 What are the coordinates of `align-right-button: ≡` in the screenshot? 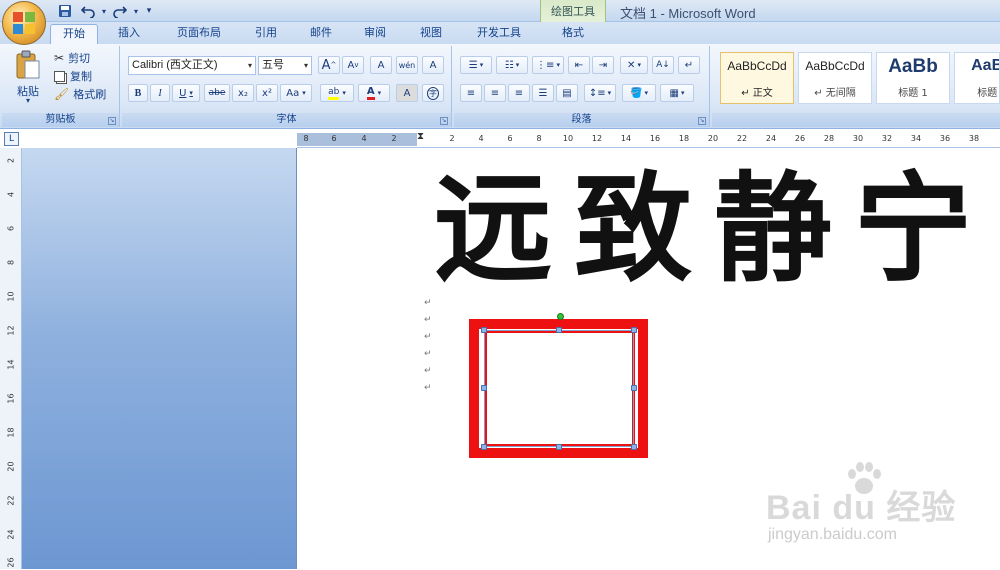 It's located at (519, 93).